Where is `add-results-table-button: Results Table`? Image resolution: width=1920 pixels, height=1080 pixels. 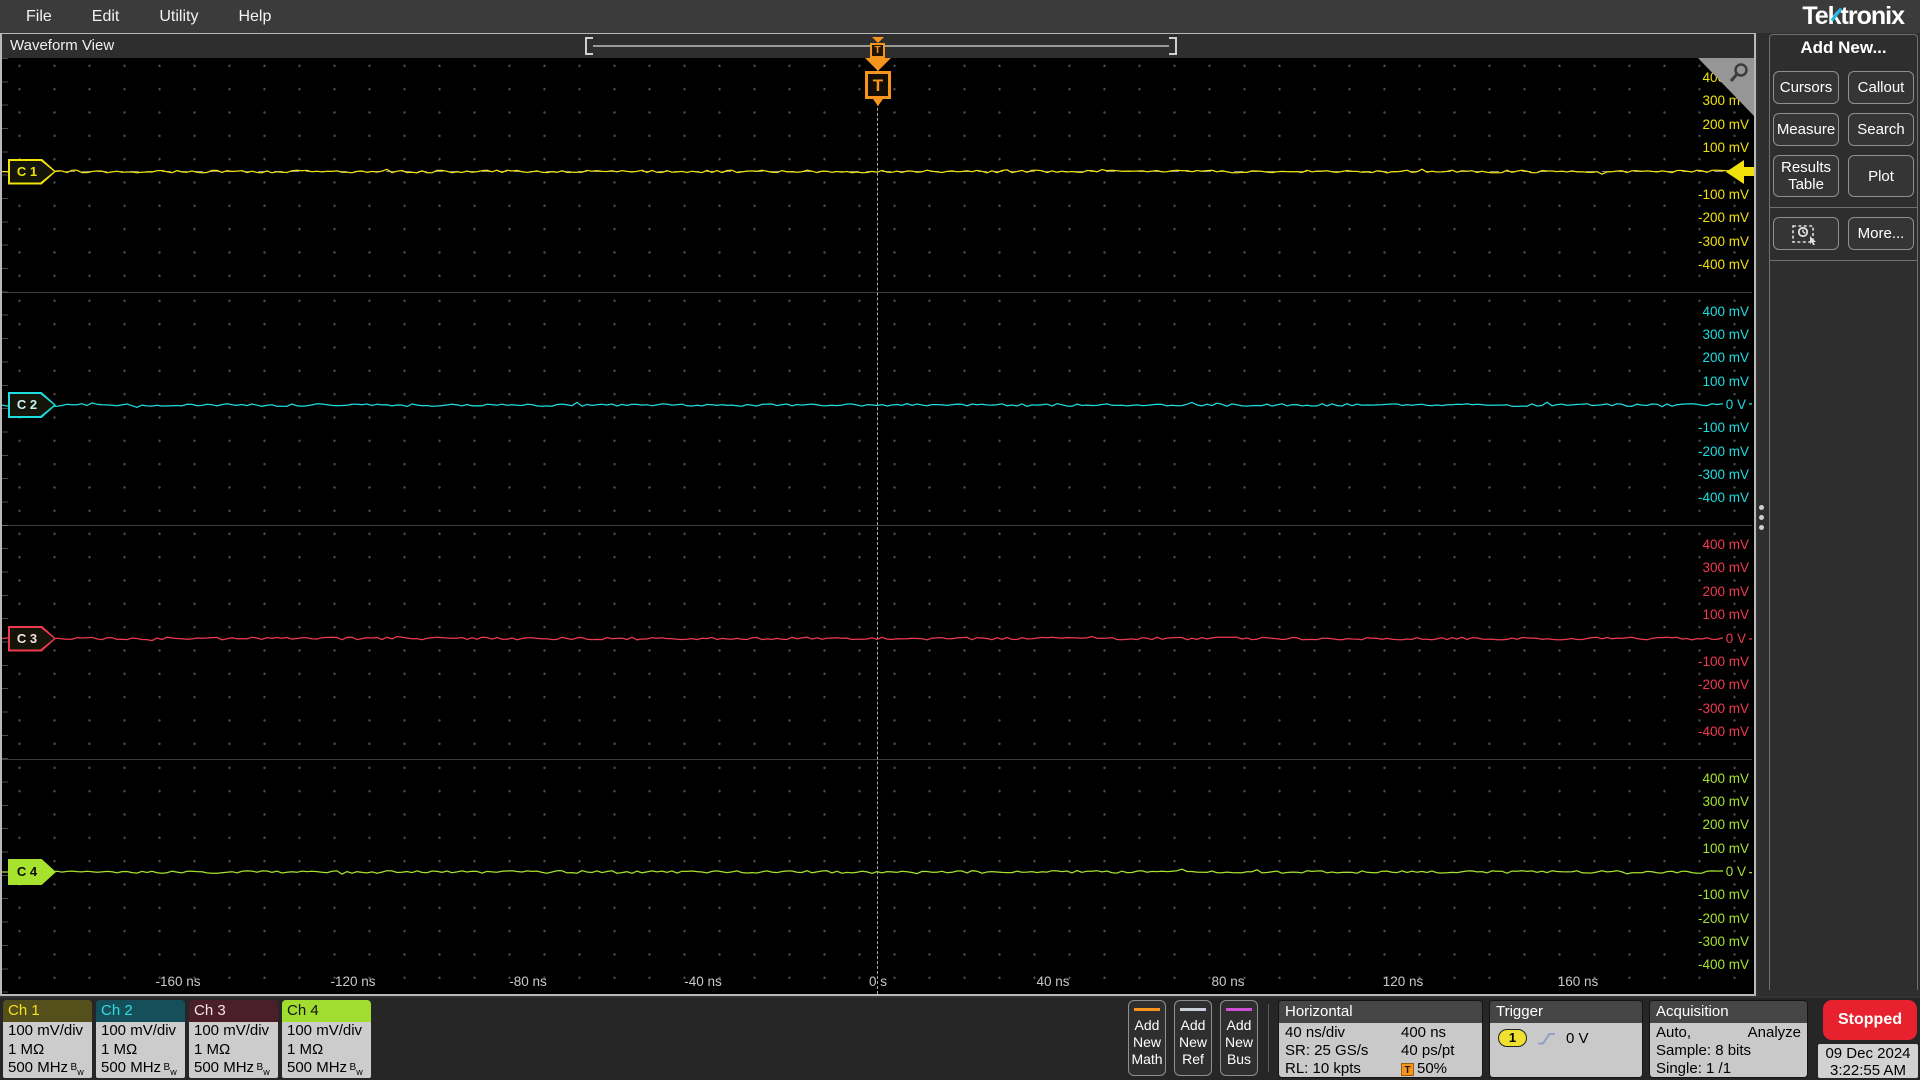
add-results-table-button: Results Table is located at coordinates (1806, 176).